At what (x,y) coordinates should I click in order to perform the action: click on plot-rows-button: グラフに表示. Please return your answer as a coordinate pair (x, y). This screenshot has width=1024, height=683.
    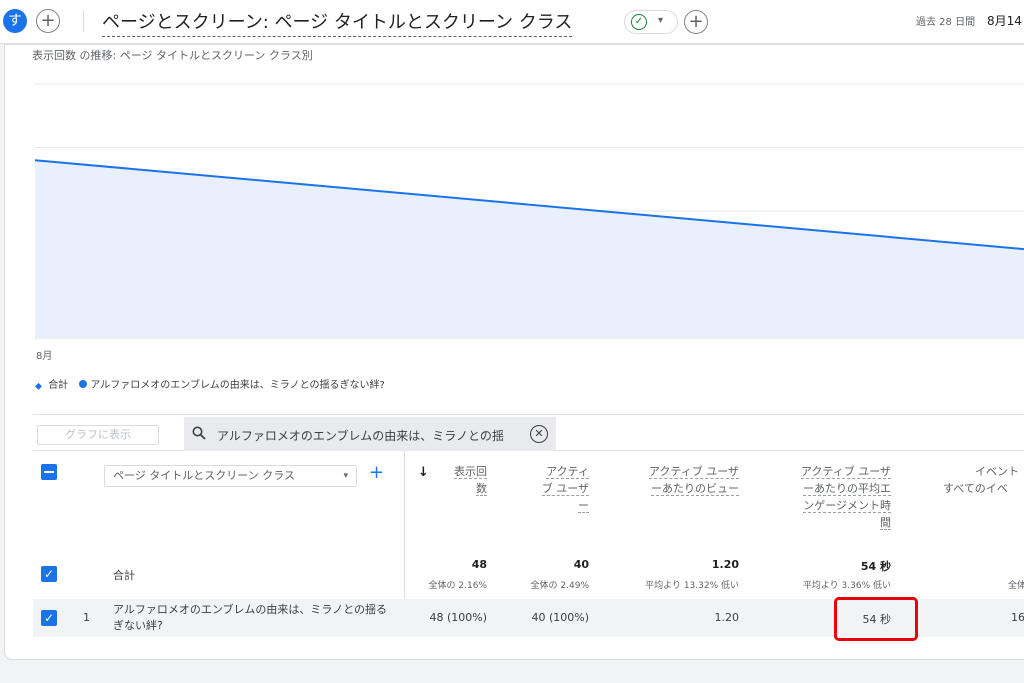
    Looking at the image, I should click on (98, 435).